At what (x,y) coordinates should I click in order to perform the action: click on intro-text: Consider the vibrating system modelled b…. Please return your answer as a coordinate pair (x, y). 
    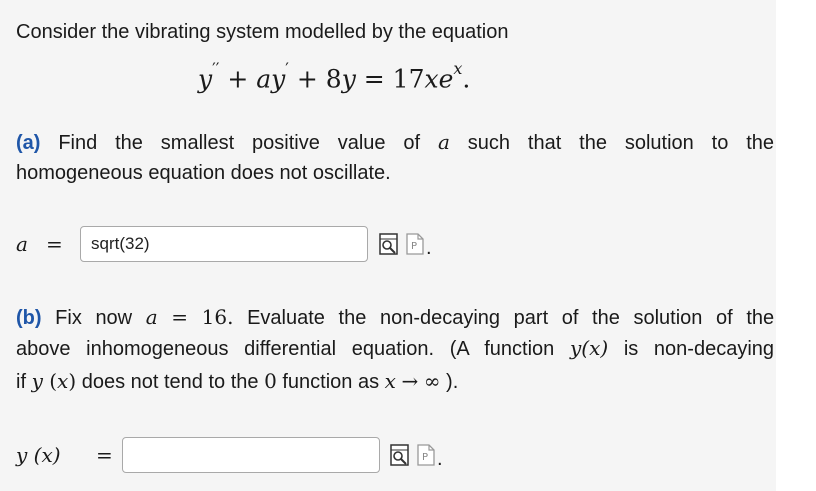
    Looking at the image, I should click on (262, 32).